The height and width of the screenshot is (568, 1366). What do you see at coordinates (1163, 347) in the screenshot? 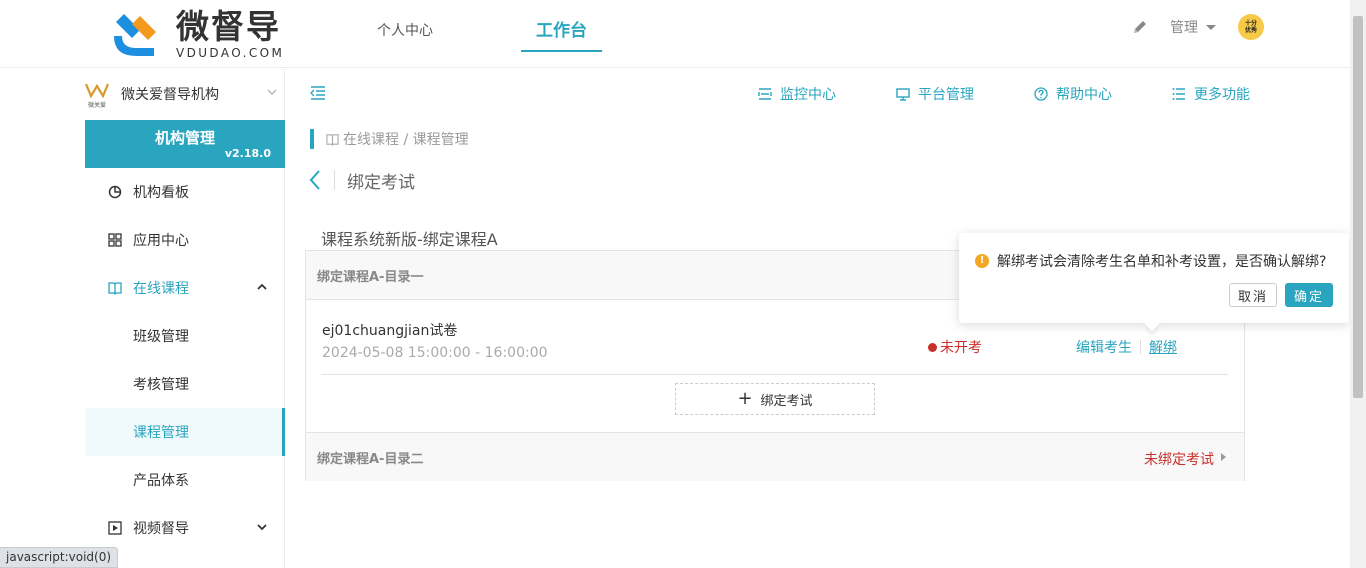
I see `unbind-link: 解绑` at bounding box center [1163, 347].